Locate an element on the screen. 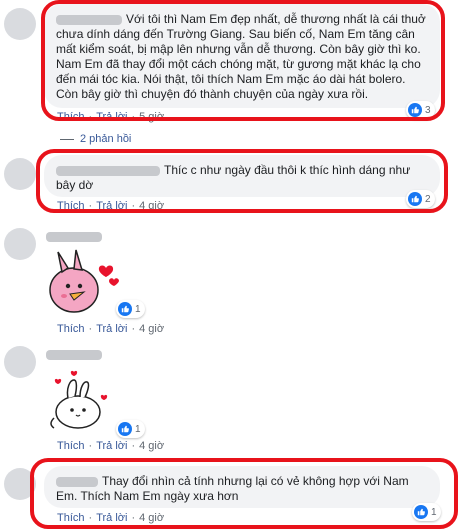 The width and height of the screenshot is (461, 529). view-replies-link: 2 phản hồi is located at coordinates (95, 139).